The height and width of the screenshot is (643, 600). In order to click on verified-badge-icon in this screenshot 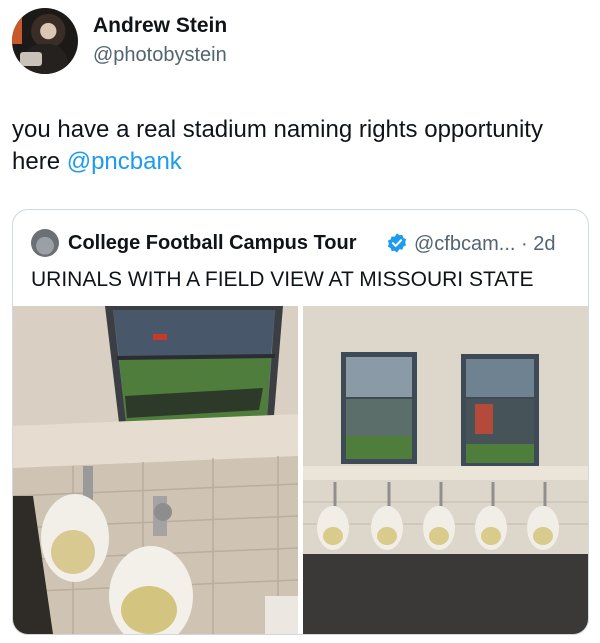, I will do `click(397, 243)`.